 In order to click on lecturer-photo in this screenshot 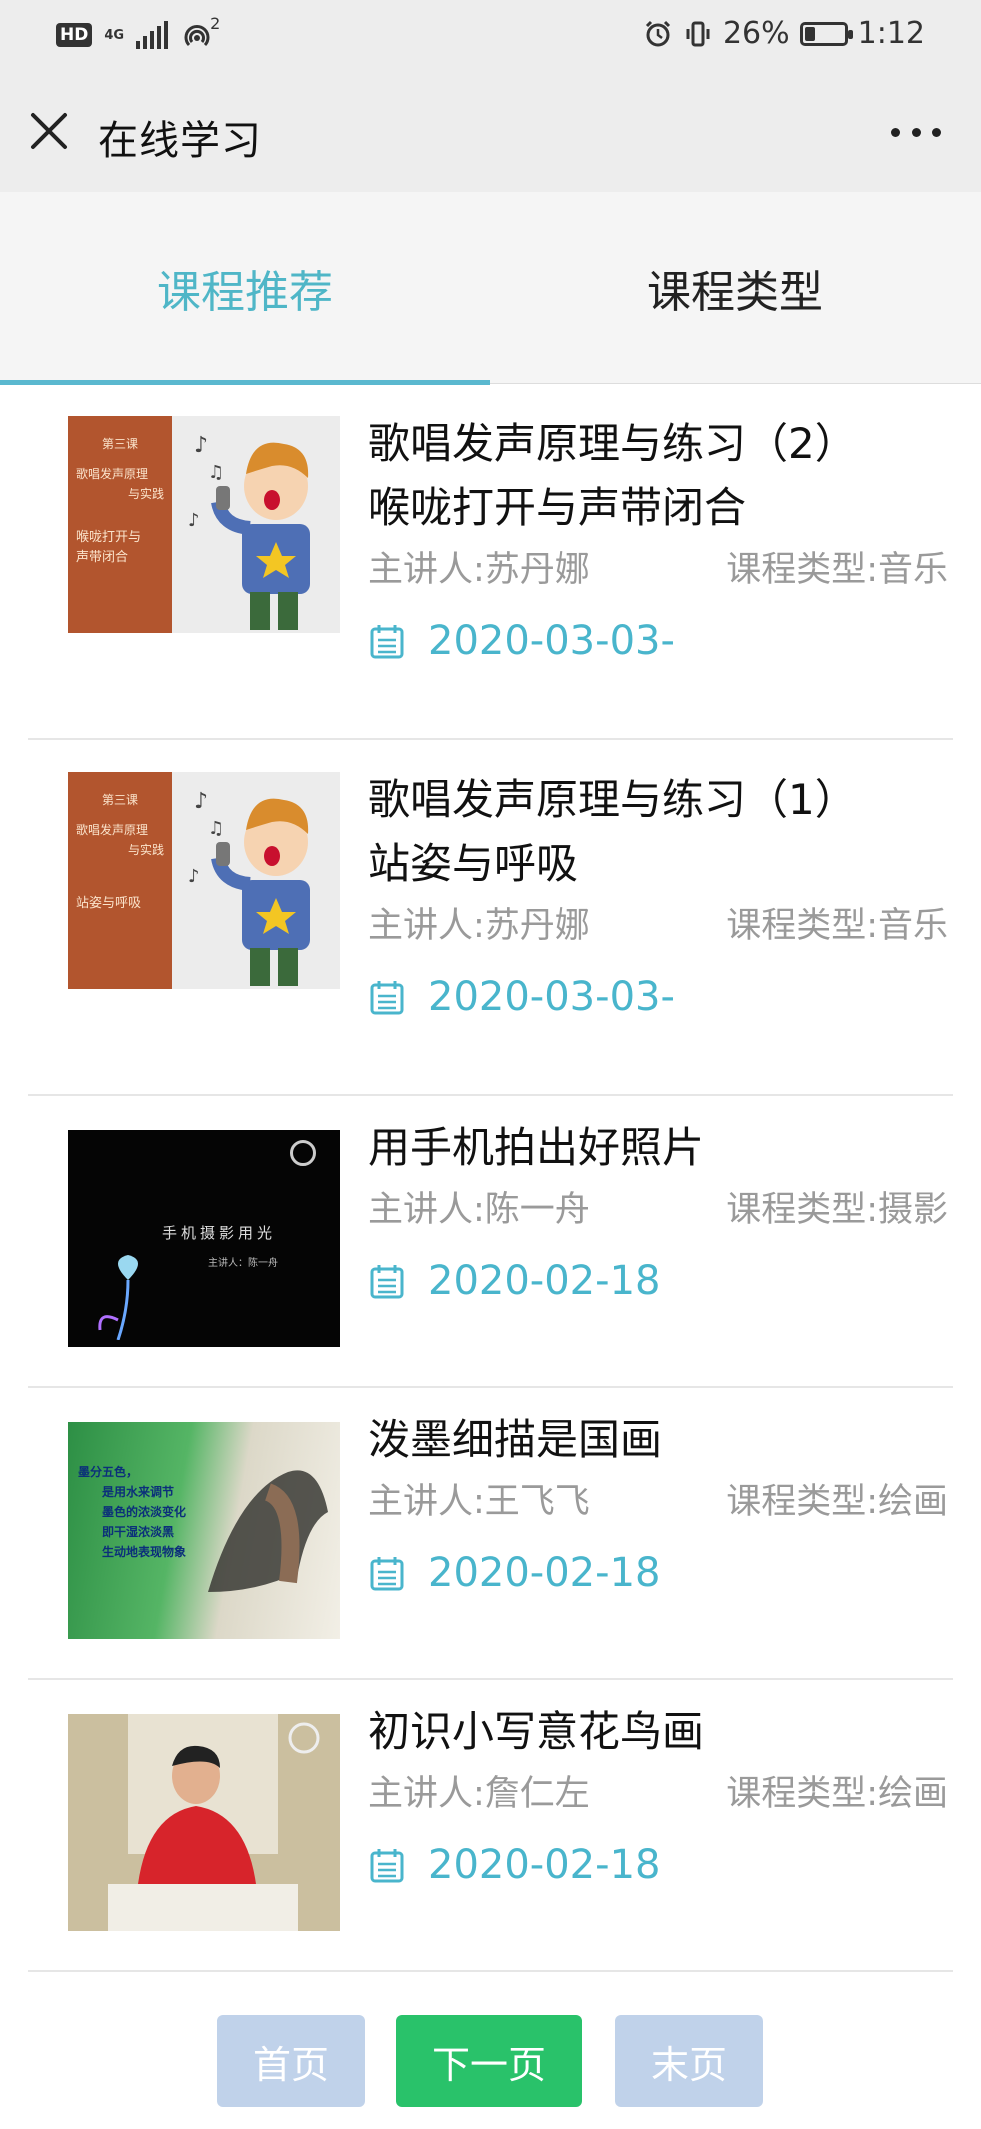, I will do `click(204, 1822)`.